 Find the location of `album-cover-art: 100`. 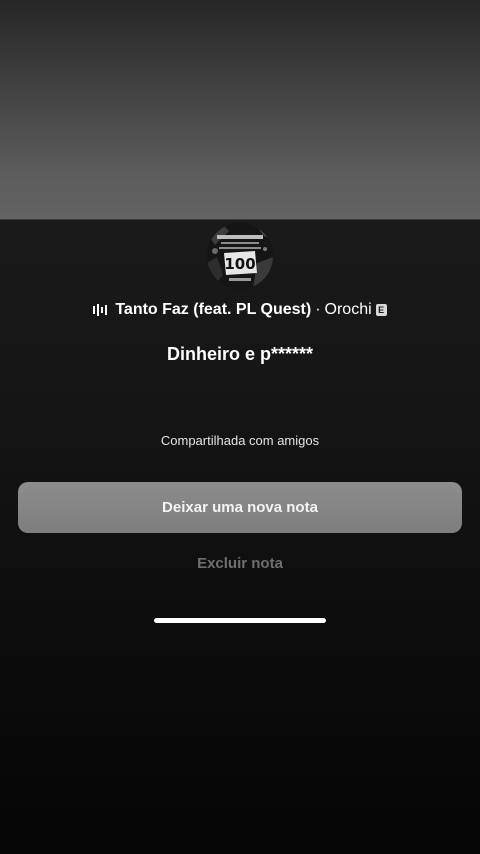

album-cover-art: 100 is located at coordinates (240, 256).